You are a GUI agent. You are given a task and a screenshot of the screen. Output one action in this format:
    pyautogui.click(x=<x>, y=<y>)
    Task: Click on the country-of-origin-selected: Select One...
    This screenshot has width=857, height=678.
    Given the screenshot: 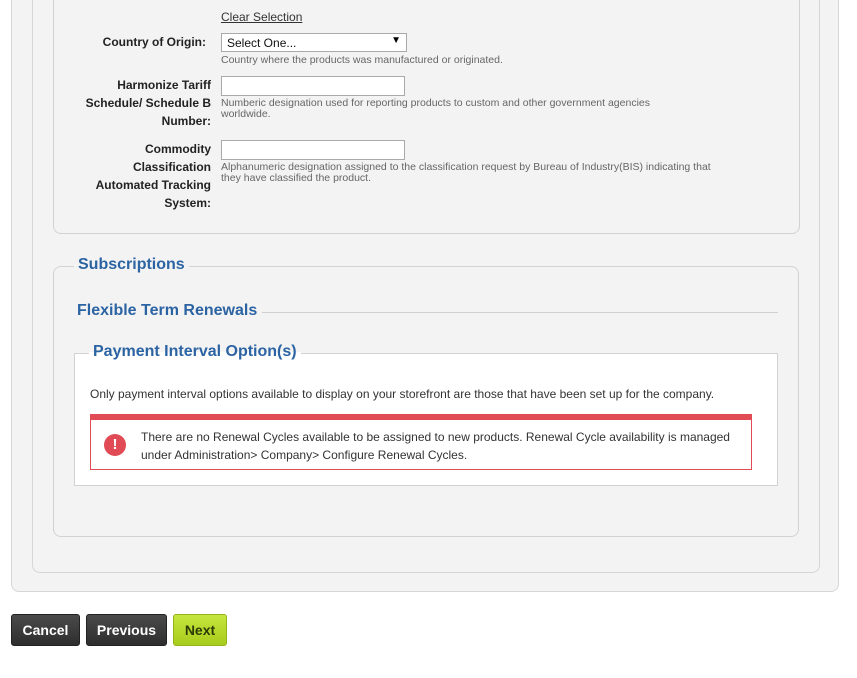 What is the action you would take?
    pyautogui.click(x=262, y=43)
    